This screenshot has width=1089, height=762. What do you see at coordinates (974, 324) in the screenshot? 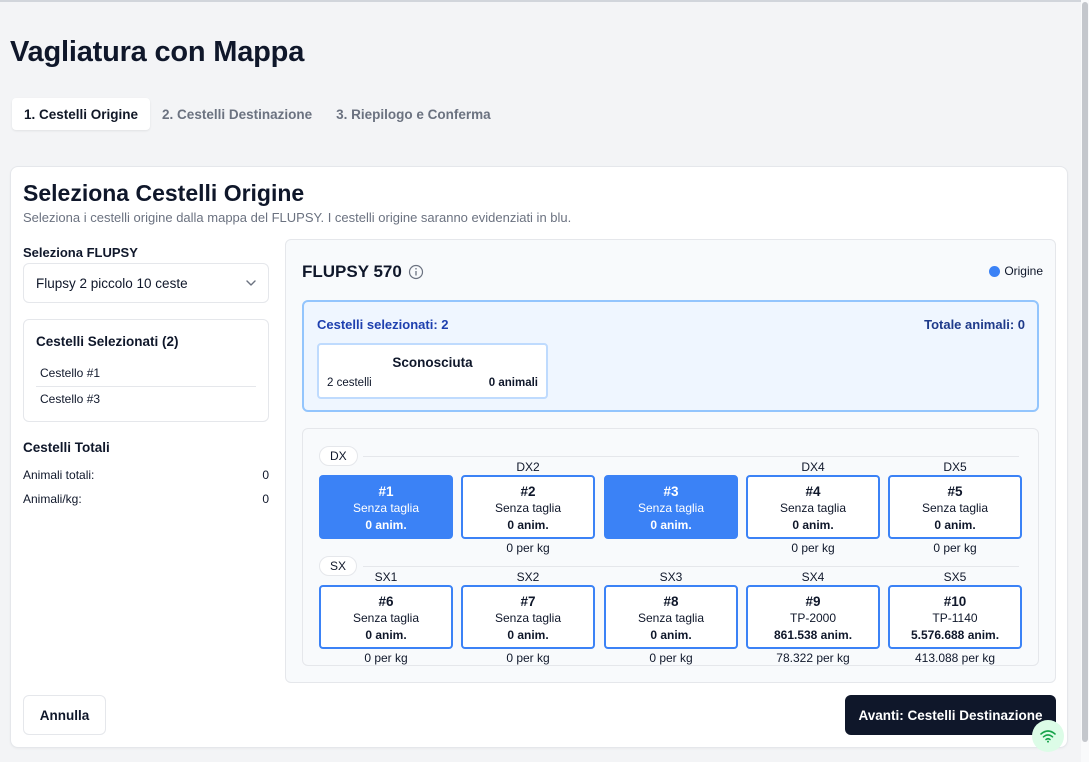
I see `summary-total-animals: Totale animali: 0` at bounding box center [974, 324].